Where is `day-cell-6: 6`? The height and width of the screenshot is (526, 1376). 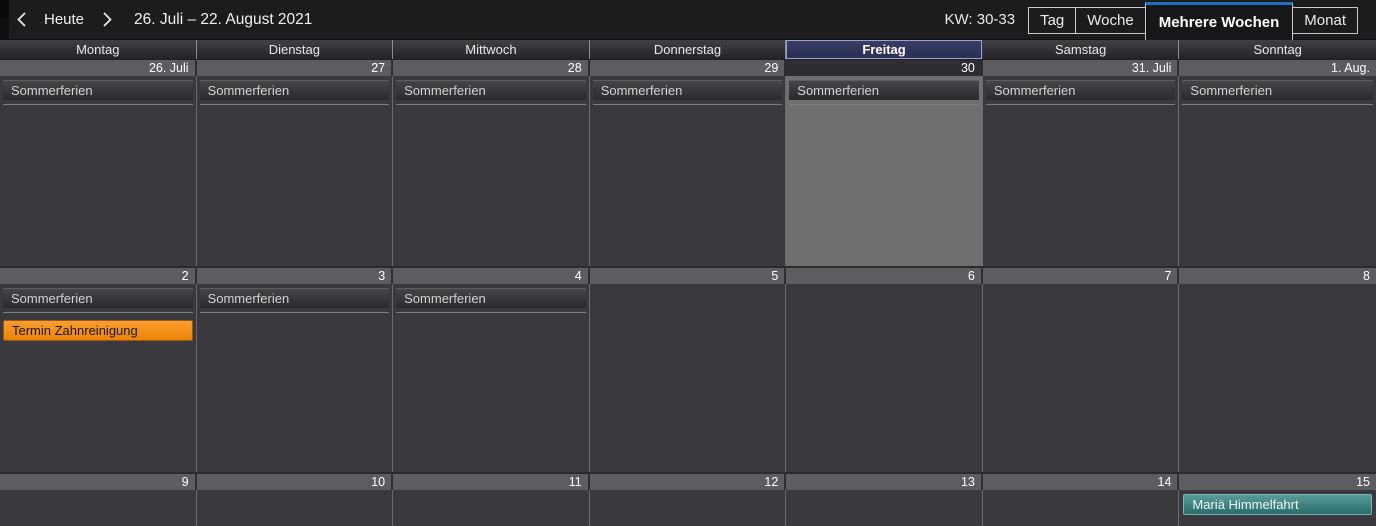 day-cell-6: 6 is located at coordinates (884, 370).